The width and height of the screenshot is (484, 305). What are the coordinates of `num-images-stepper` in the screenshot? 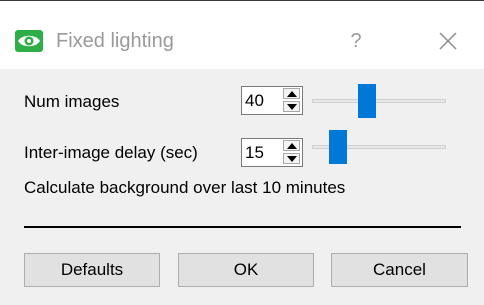 It's located at (292, 100).